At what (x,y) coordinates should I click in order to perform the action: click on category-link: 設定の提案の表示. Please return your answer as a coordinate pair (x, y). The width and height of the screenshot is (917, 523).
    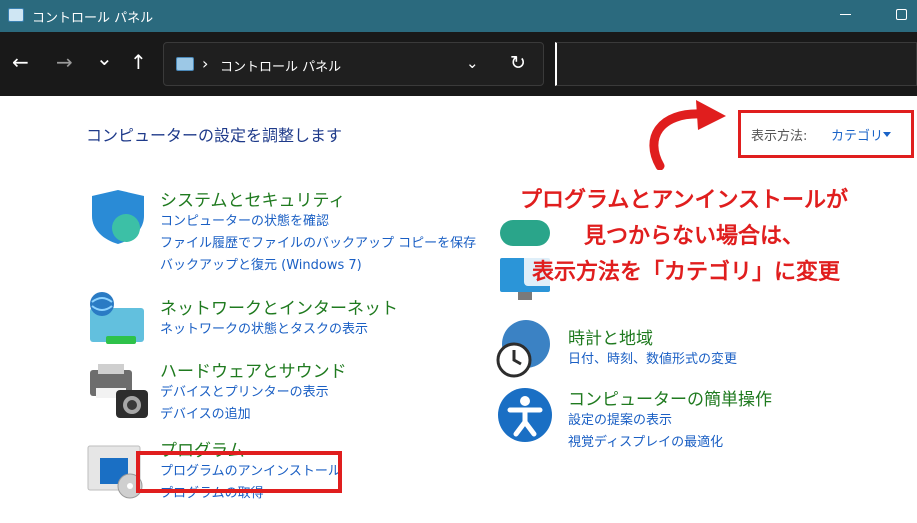
    Looking at the image, I should click on (670, 421).